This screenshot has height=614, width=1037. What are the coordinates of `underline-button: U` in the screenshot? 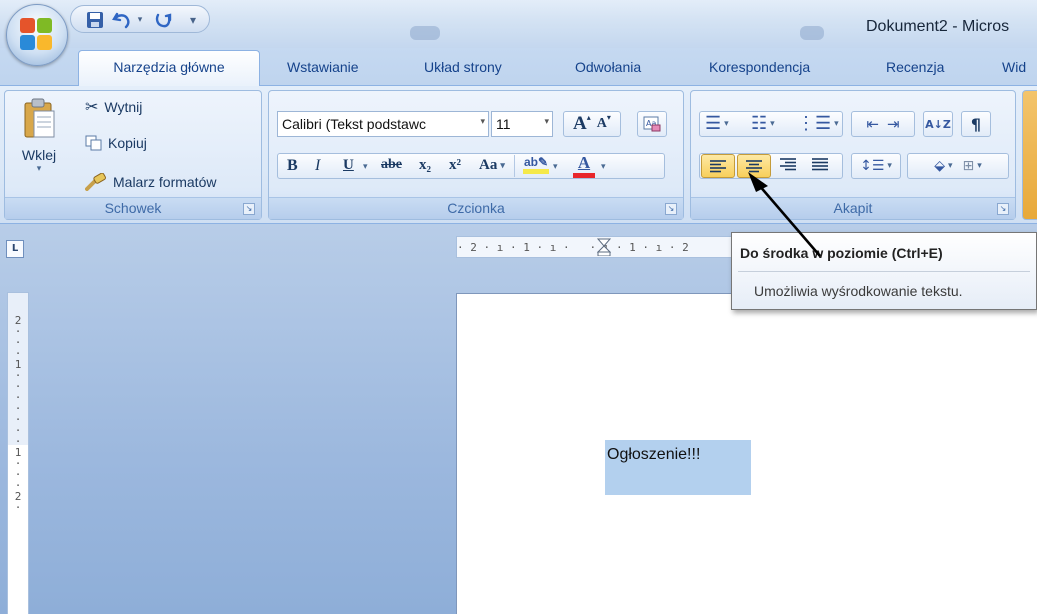 It's located at (348, 165).